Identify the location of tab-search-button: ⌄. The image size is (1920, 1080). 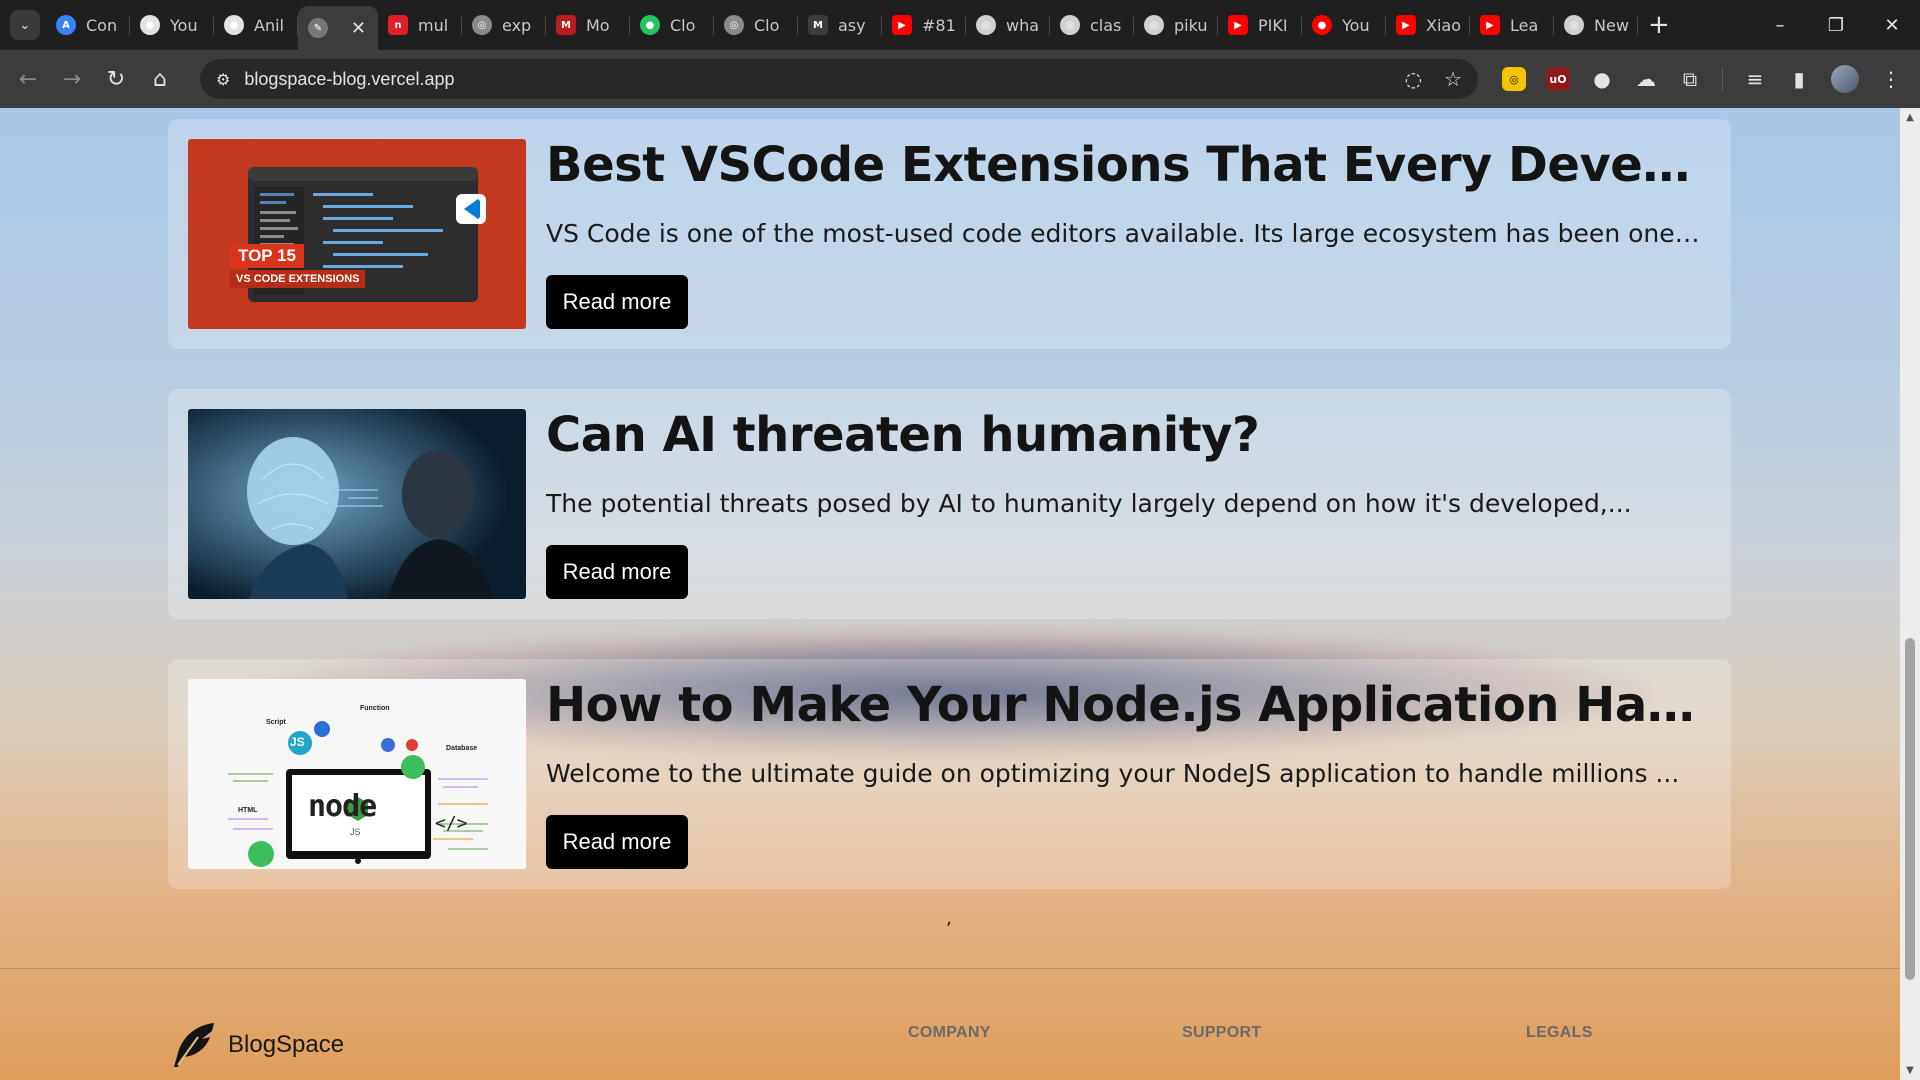
(25, 25).